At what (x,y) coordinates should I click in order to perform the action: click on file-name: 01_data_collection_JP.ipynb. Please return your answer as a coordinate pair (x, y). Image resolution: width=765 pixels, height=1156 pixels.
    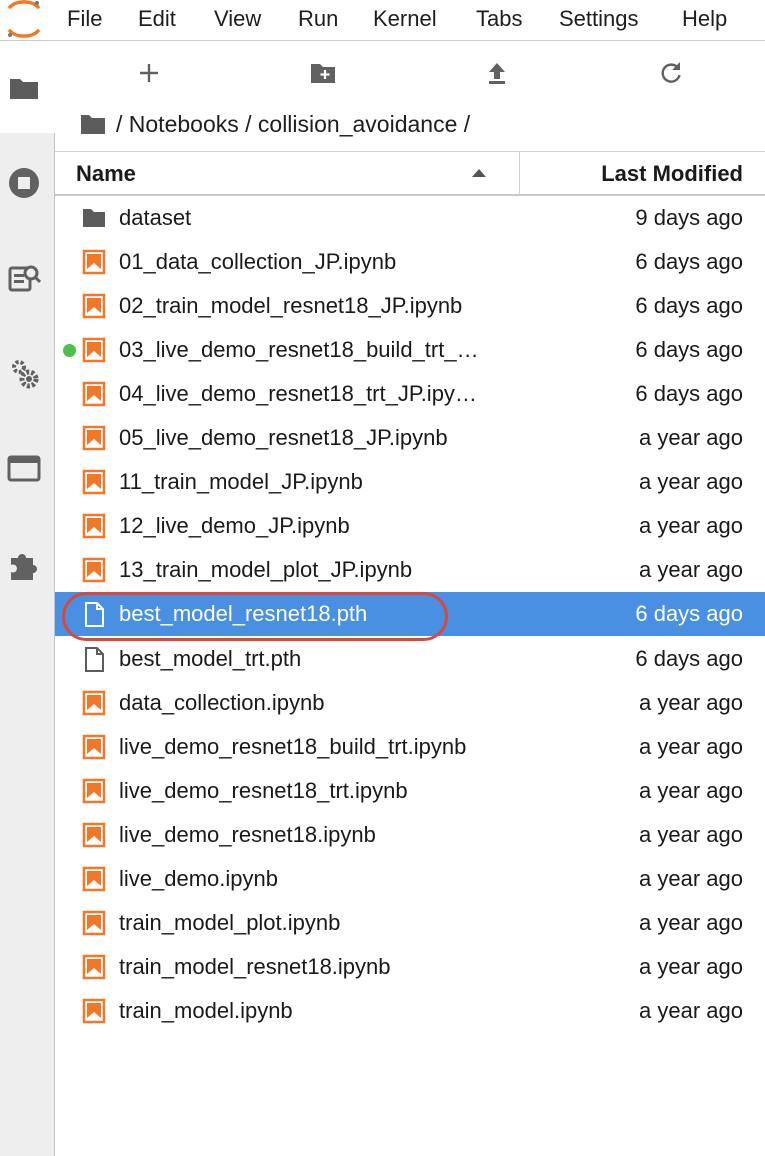
    Looking at the image, I should click on (258, 262).